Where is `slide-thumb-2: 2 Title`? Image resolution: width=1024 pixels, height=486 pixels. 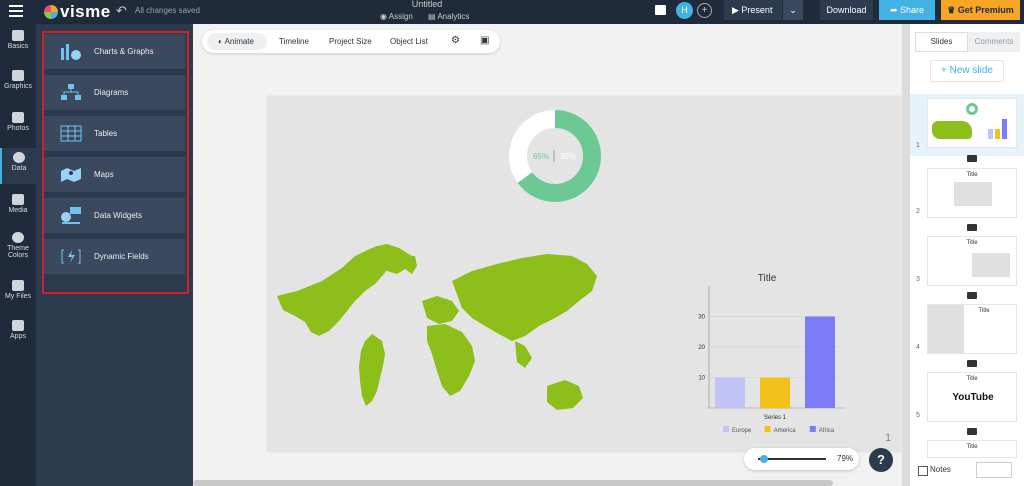 slide-thumb-2: 2 Title is located at coordinates (967, 192).